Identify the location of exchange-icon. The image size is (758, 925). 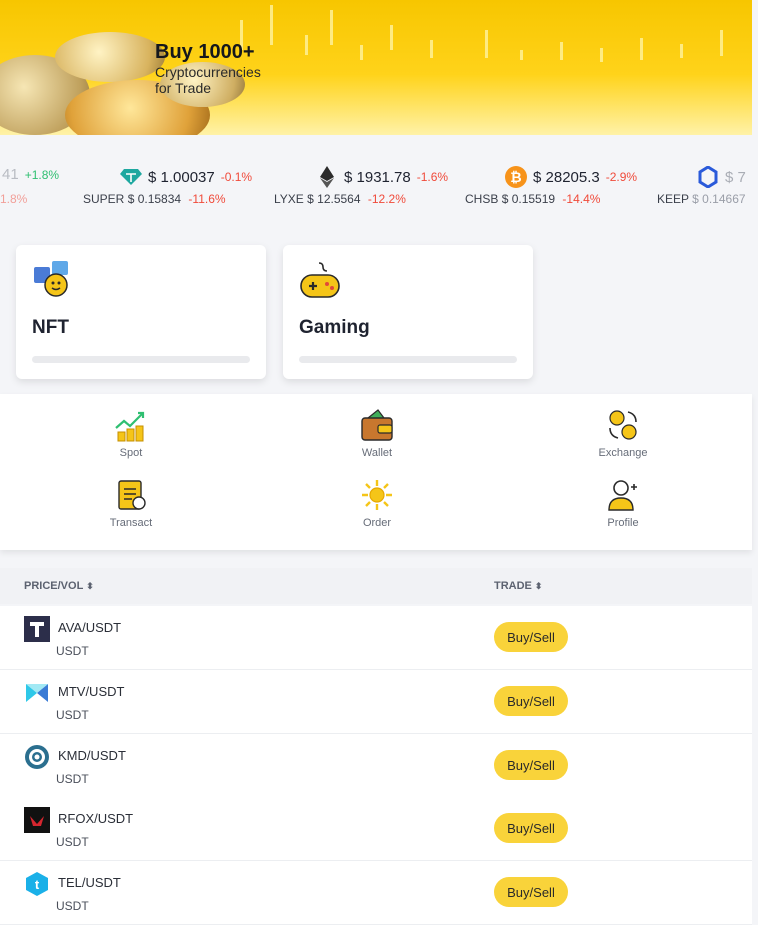
(623, 425).